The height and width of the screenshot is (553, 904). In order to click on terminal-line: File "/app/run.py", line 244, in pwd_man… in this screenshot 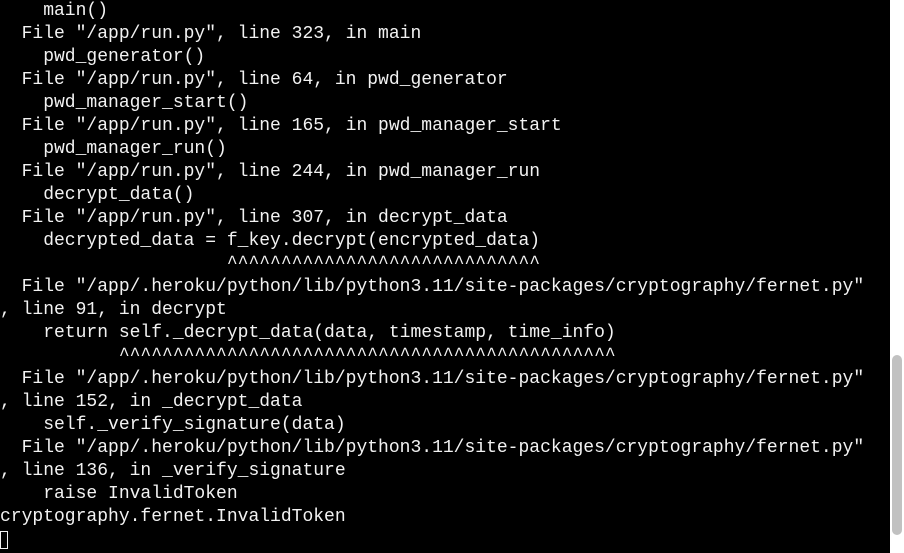, I will do `click(270, 172)`.